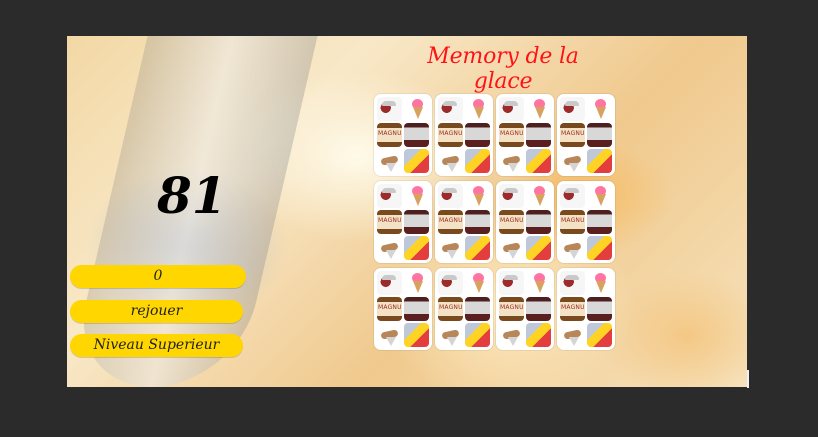 This screenshot has height=437, width=818. I want to click on counter-button: 0, so click(158, 276).